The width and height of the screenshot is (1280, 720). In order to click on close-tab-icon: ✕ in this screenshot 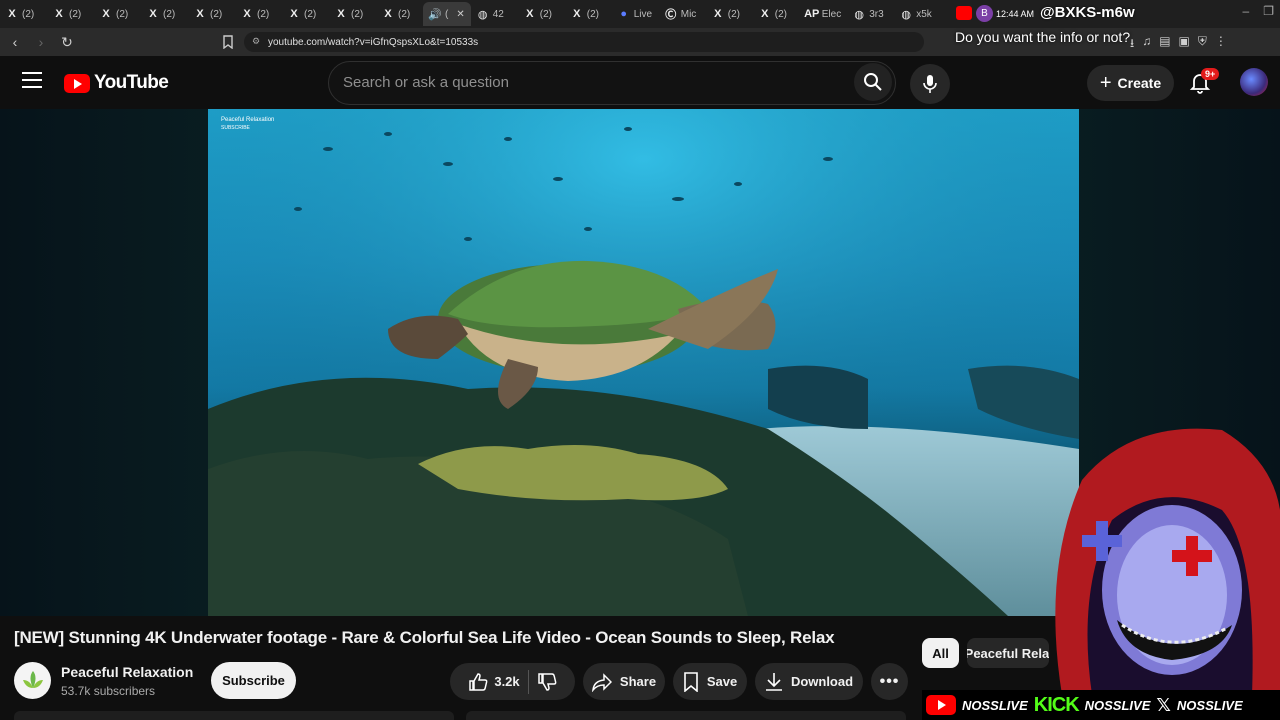, I will do `click(460, 14)`.